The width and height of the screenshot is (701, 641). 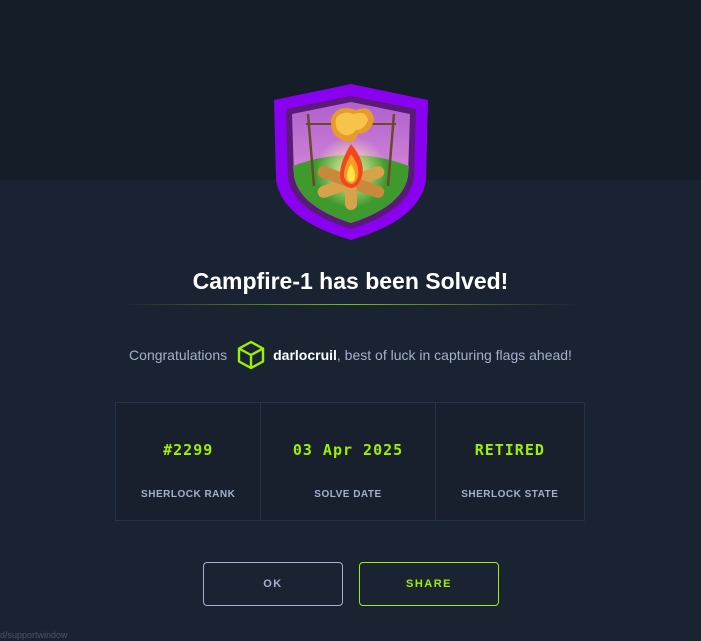 What do you see at coordinates (273, 584) in the screenshot?
I see `ok-button: OK` at bounding box center [273, 584].